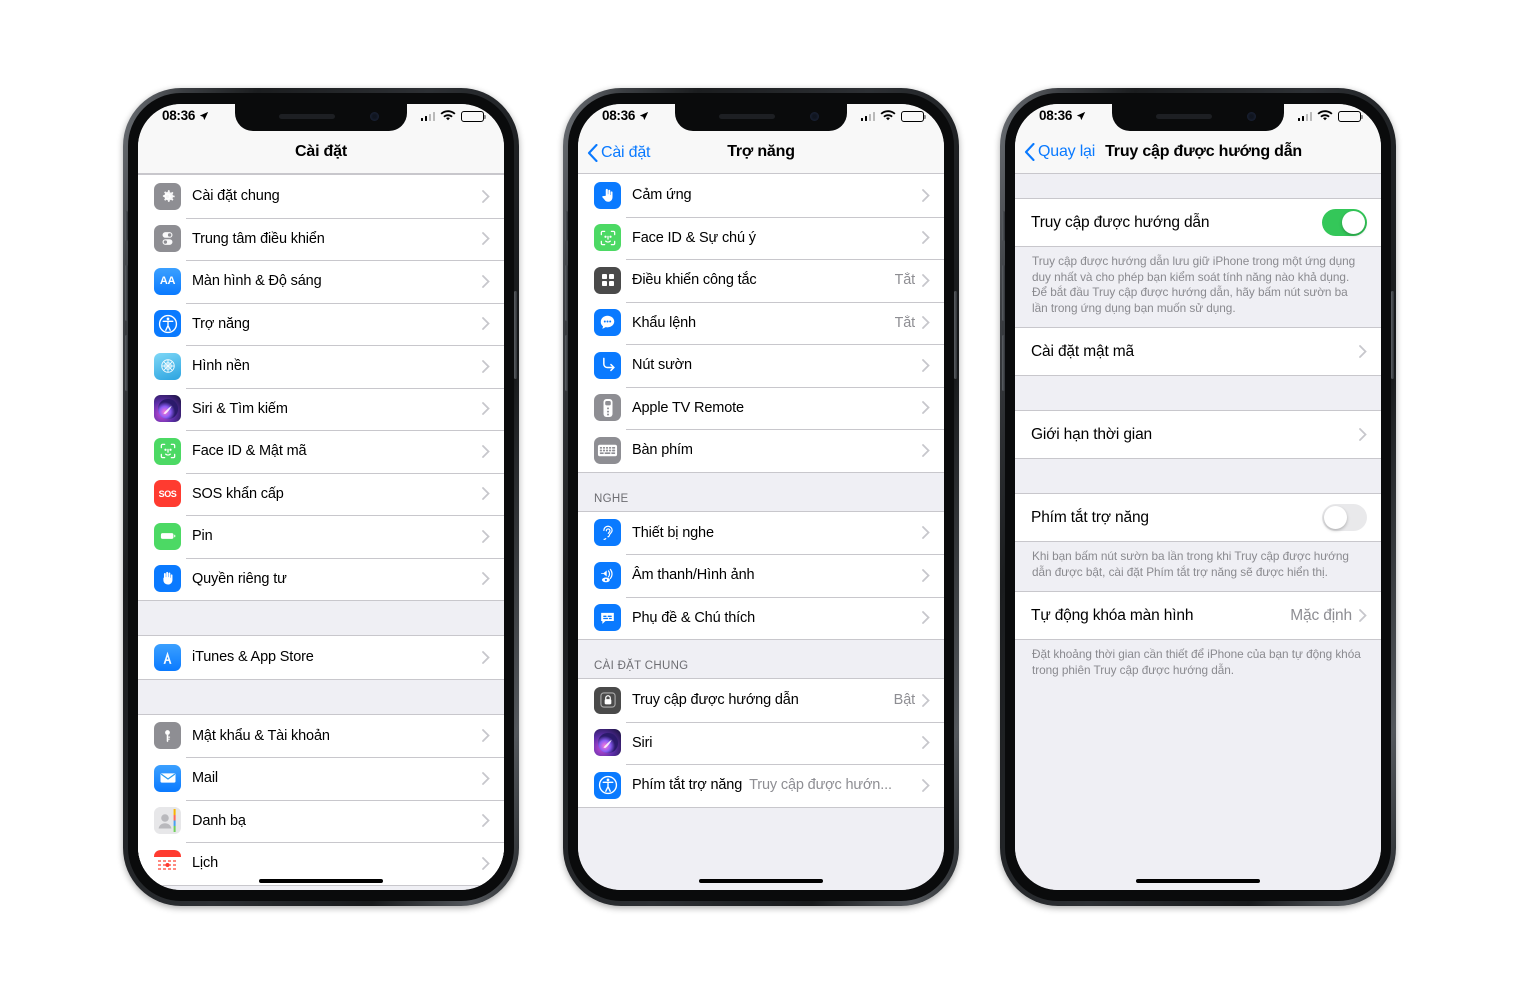  Describe the element at coordinates (167, 409) in the screenshot. I see `siri-icon` at that location.